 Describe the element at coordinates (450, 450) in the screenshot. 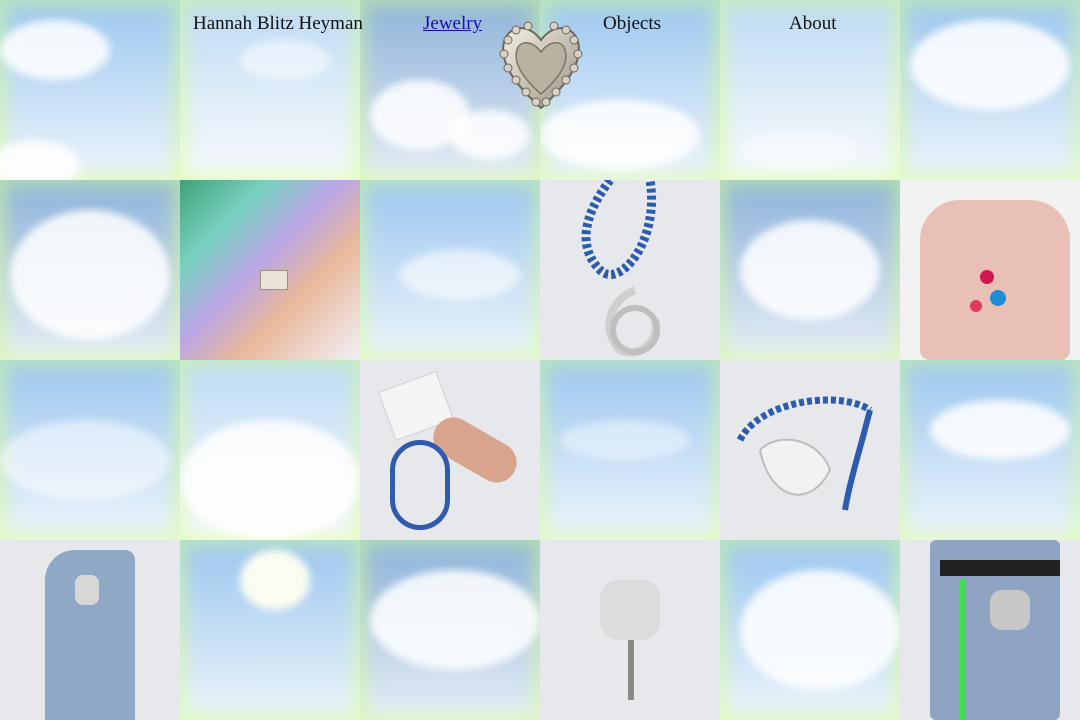

I see `bracelet-product-tile` at that location.